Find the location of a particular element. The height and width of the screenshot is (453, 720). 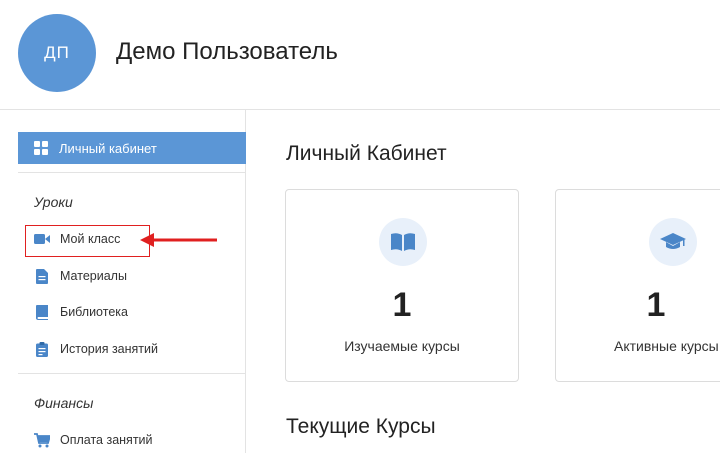

sidebar-item-label: Оплата занятий is located at coordinates (106, 440).